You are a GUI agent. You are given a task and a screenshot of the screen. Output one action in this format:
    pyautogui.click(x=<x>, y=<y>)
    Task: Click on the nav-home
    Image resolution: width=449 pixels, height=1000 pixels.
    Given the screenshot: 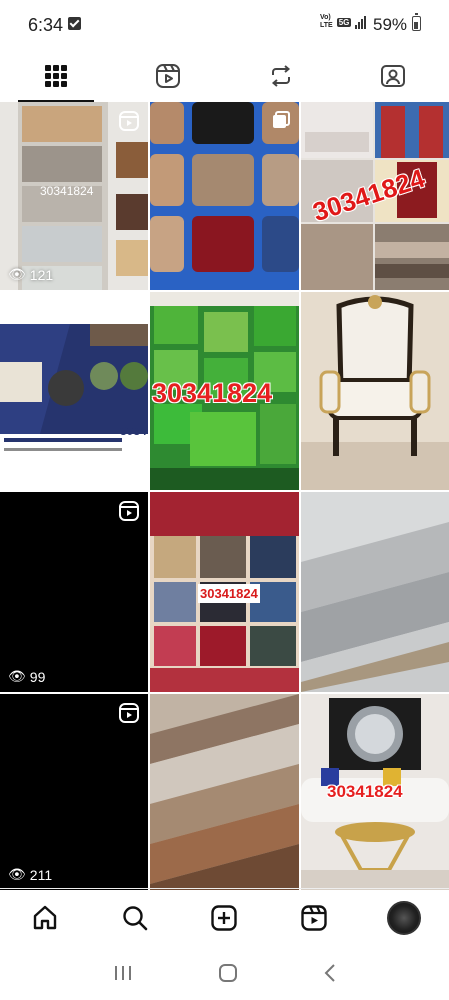 What is the action you would take?
    pyautogui.click(x=45, y=917)
    